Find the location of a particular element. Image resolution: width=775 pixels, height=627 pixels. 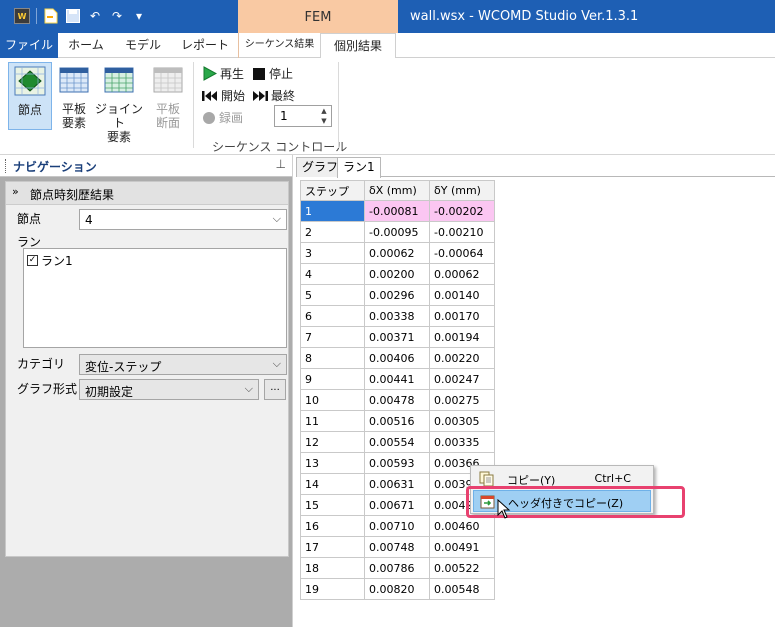

cell-step: 12 is located at coordinates (332, 442).